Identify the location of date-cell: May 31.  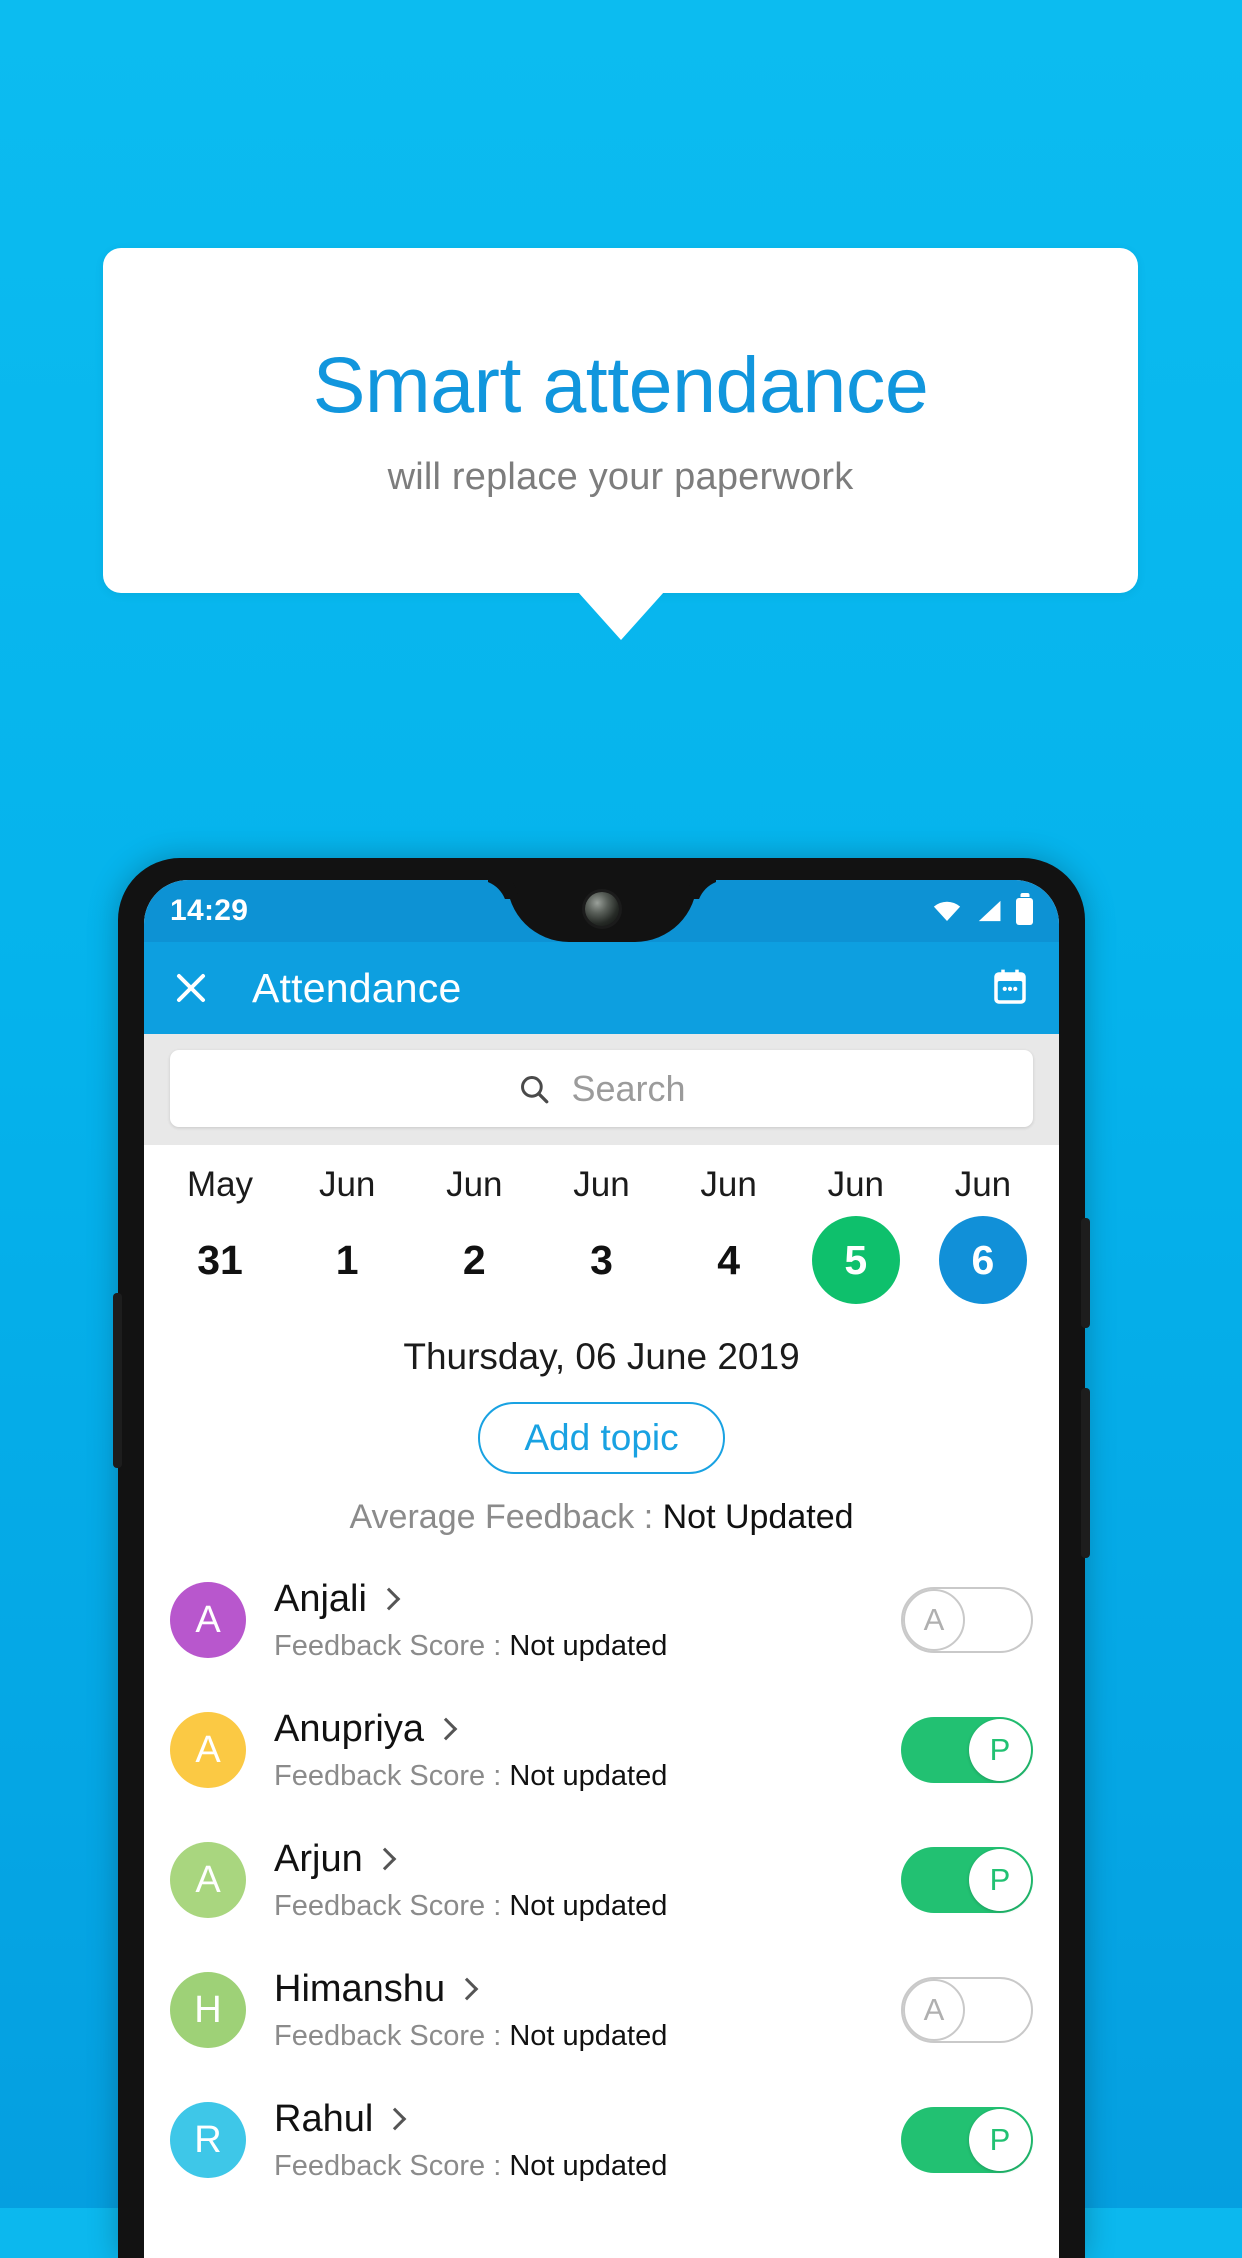
(220, 1235).